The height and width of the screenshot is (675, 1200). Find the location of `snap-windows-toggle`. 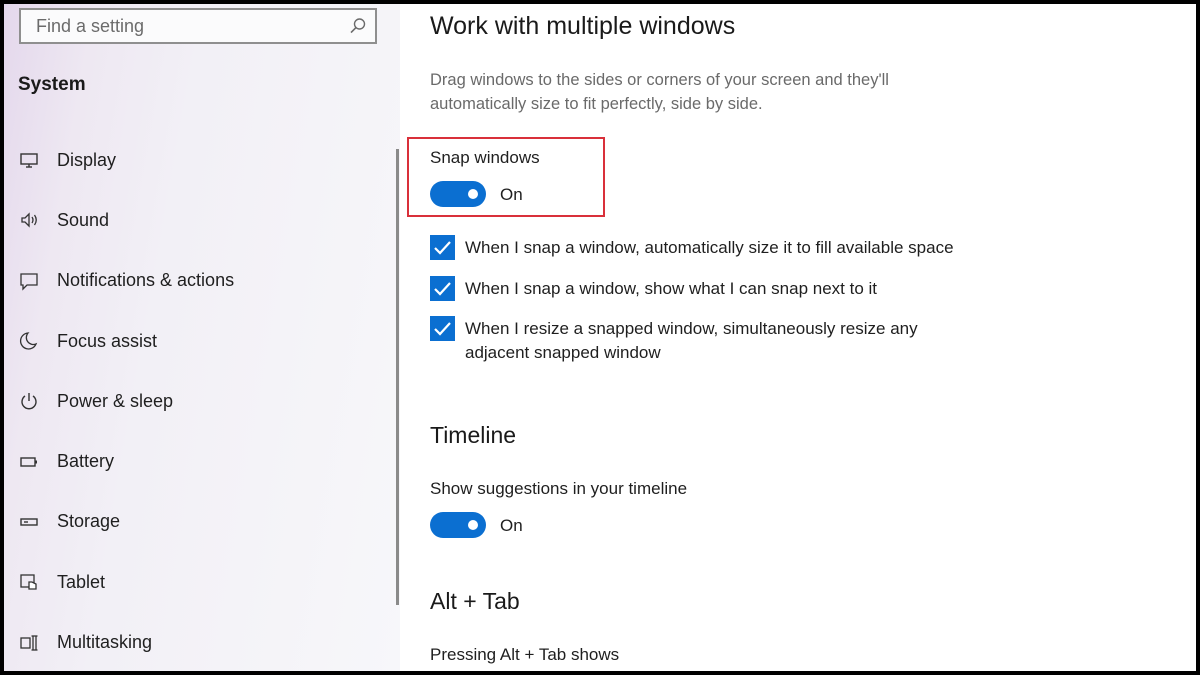

snap-windows-toggle is located at coordinates (458, 194).